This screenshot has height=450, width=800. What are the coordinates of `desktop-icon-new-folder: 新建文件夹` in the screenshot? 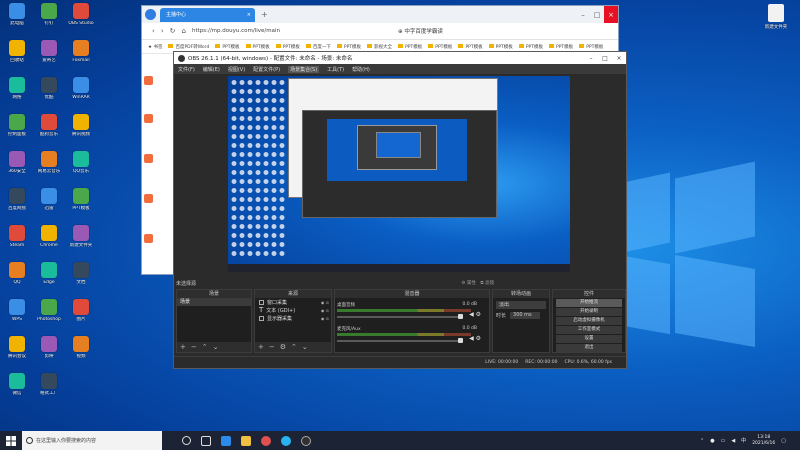 It's located at (776, 17).